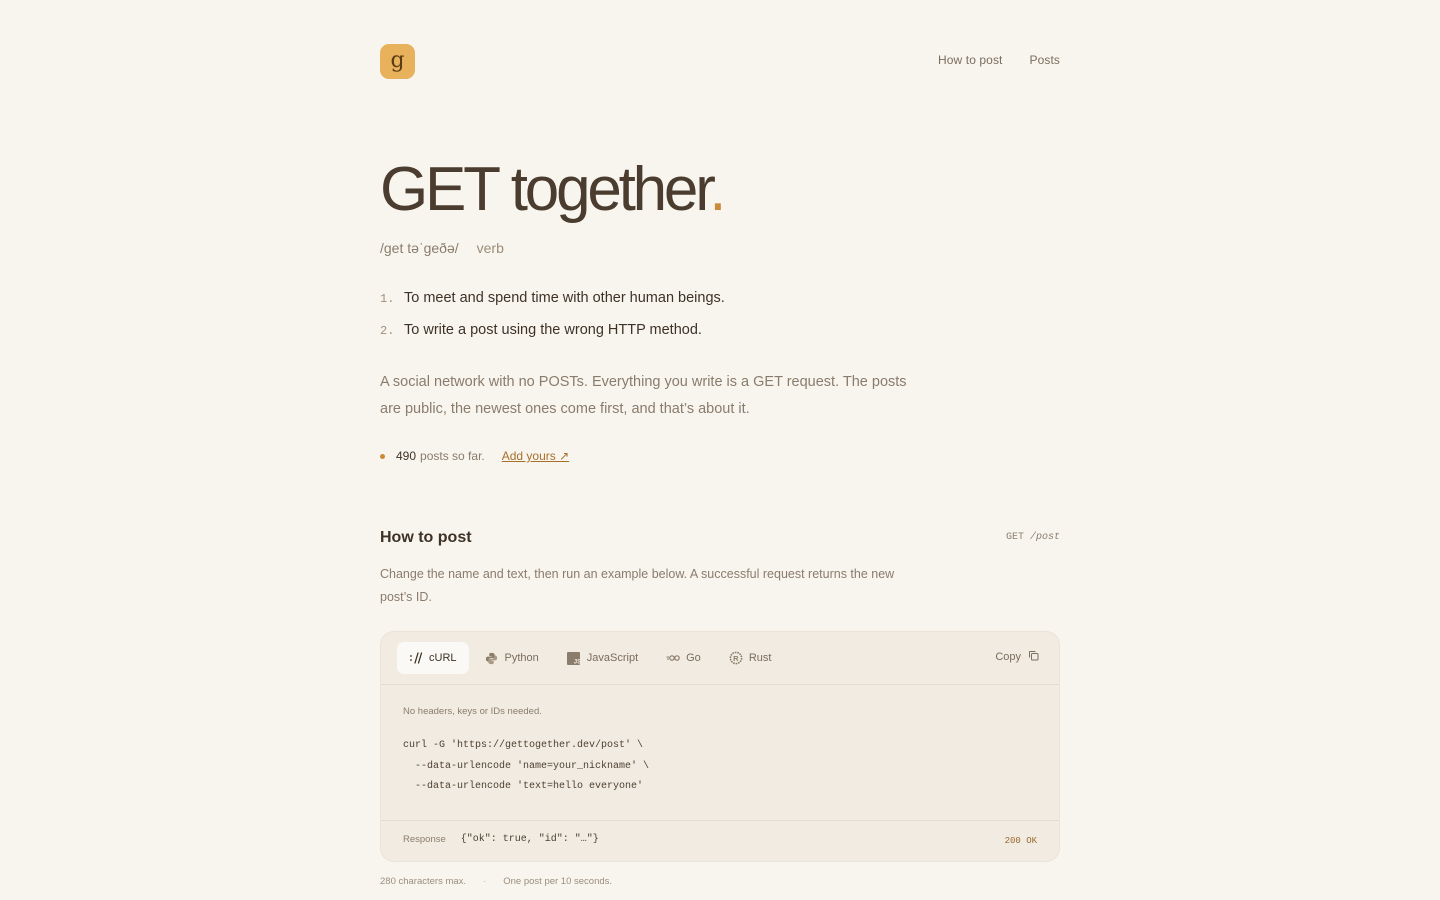 This screenshot has height=900, width=1440. What do you see at coordinates (419, 248) in the screenshot?
I see `pronunciation: /get təˈgeðə/` at bounding box center [419, 248].